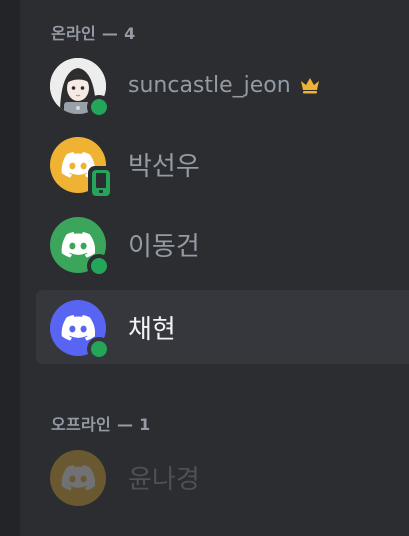 The height and width of the screenshot is (536, 409). What do you see at coordinates (222, 477) in the screenshot?
I see `member-yoon-nakyung: 윤나경` at bounding box center [222, 477].